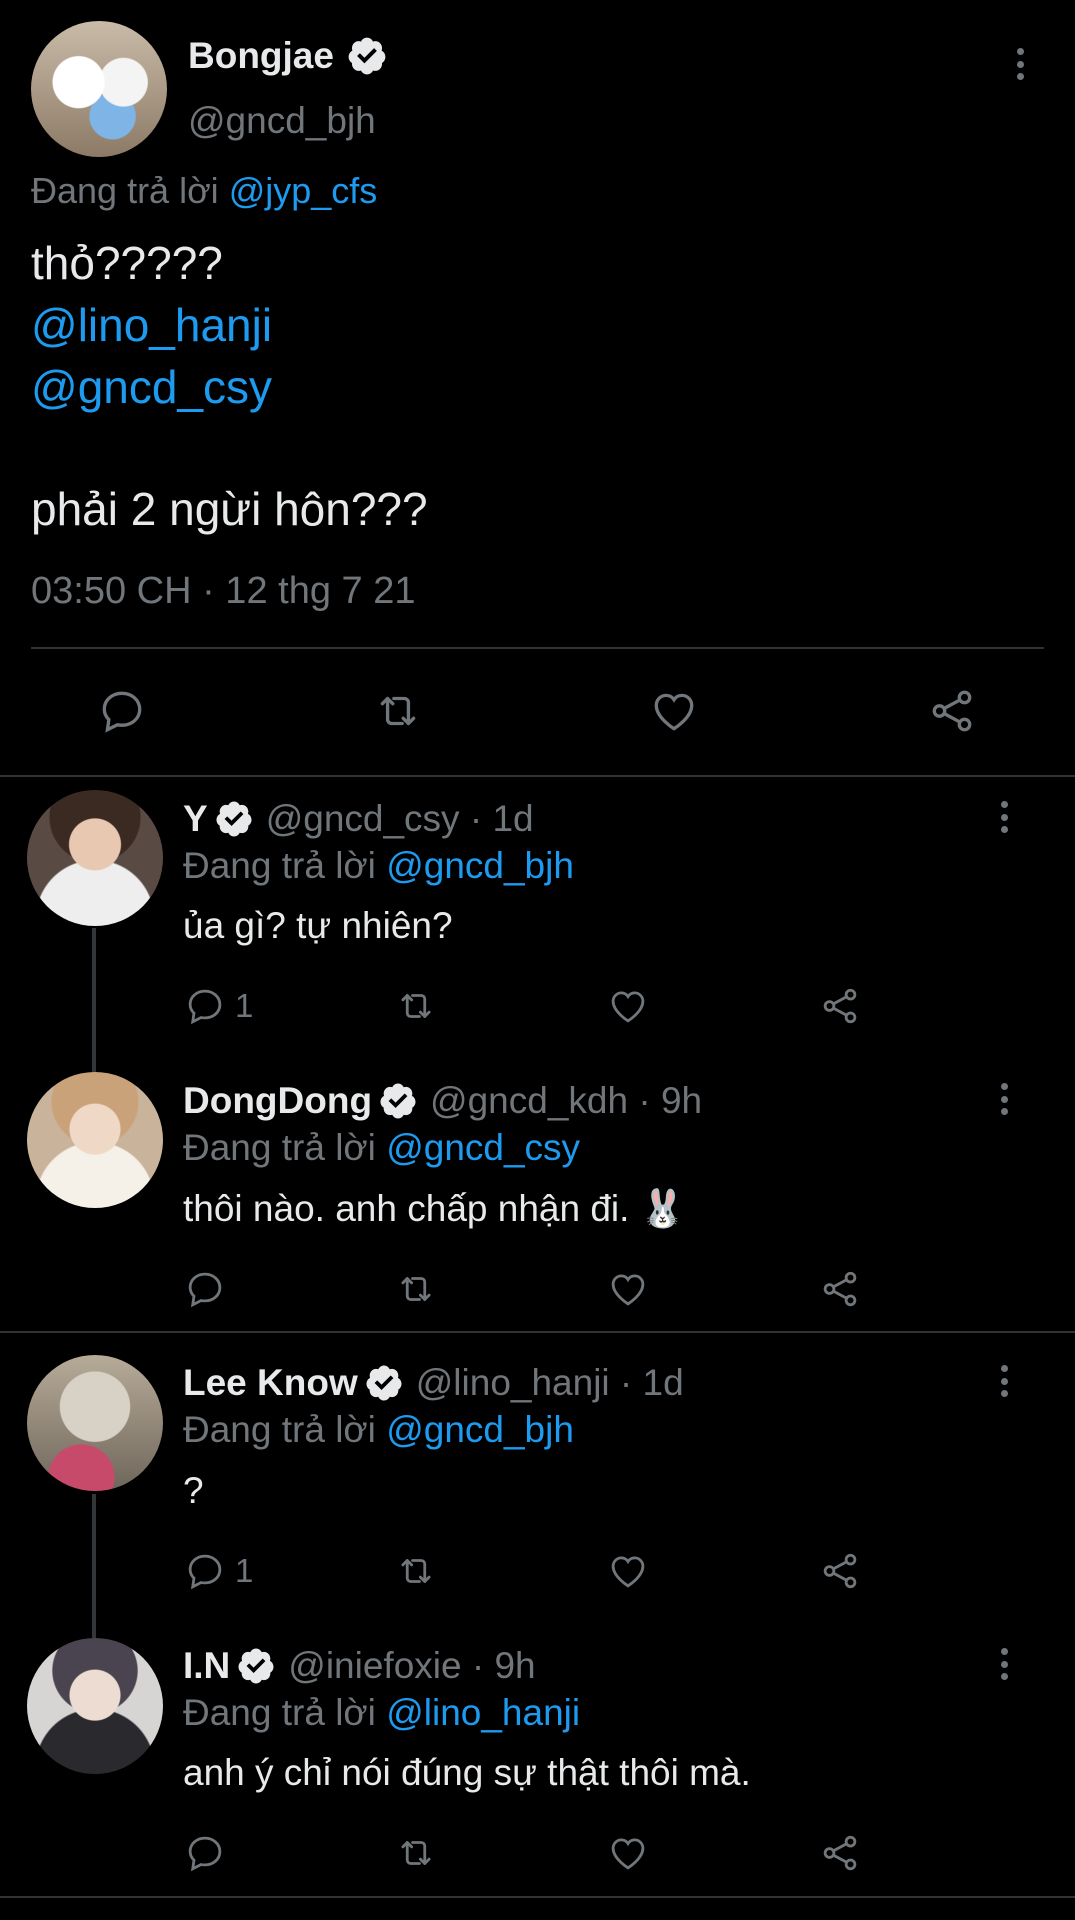 The image size is (1075, 1920). Describe the element at coordinates (303, 190) in the screenshot. I see `replying-to-link: @jyp_cfs` at that location.